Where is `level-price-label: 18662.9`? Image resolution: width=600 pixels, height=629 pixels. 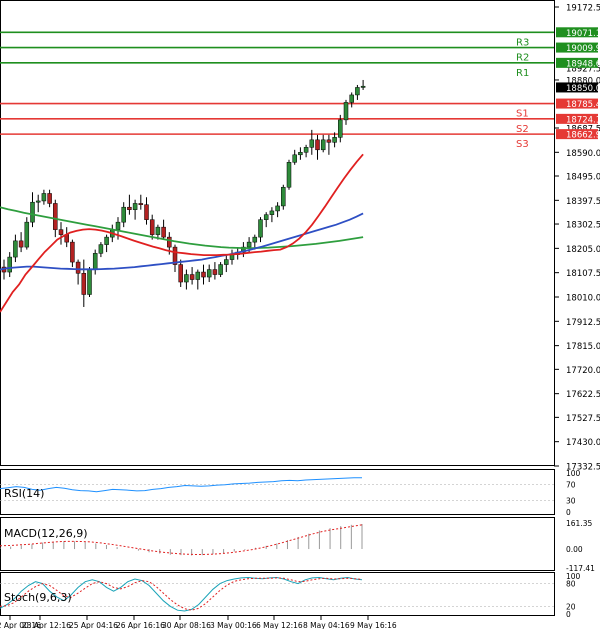
level-price-label: 18662.9 is located at coordinates (583, 136).